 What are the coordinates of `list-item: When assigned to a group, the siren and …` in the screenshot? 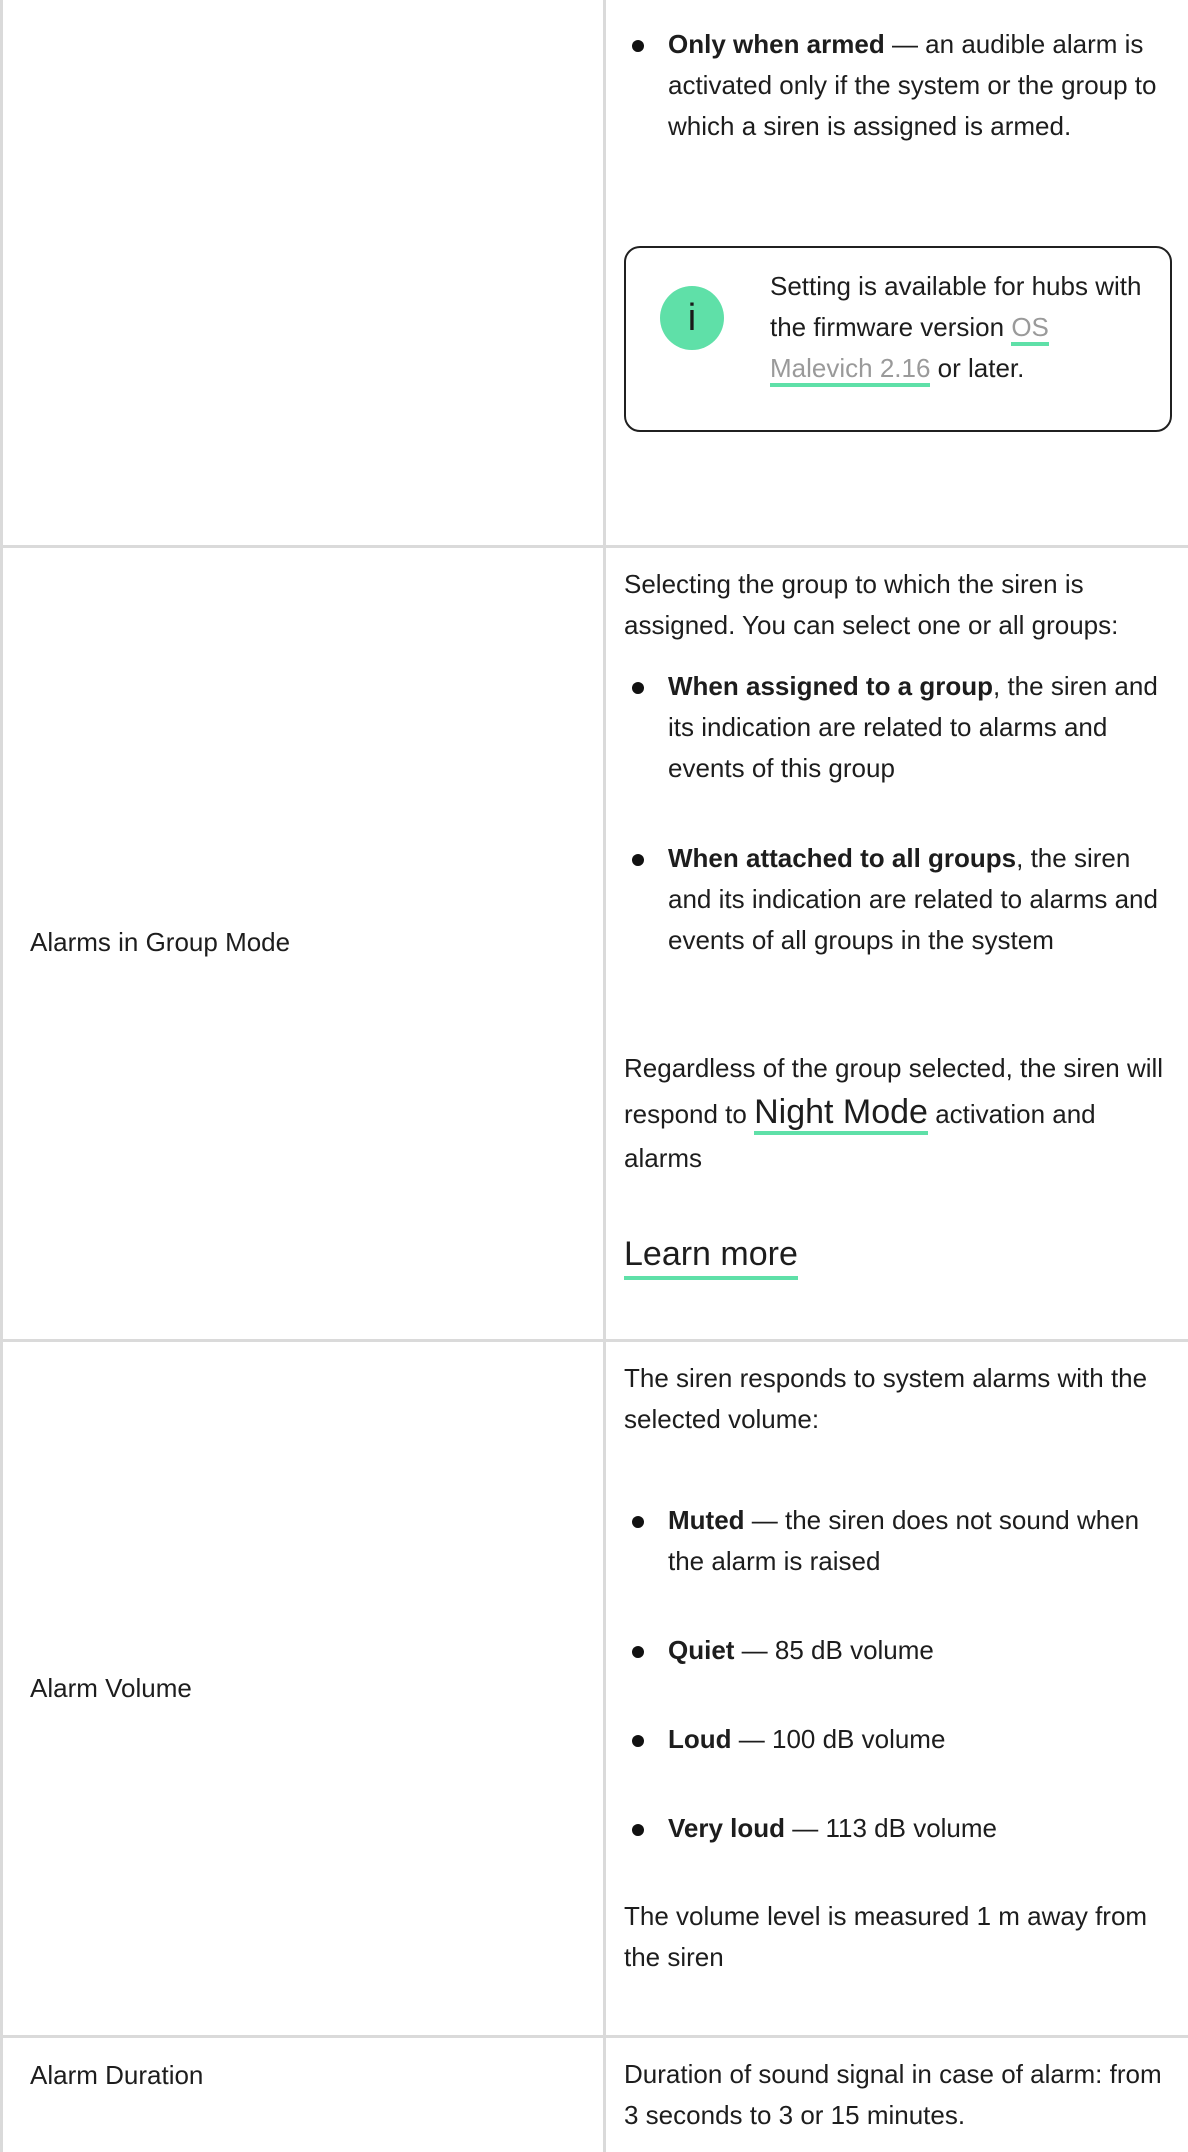 It's located at (897, 727).